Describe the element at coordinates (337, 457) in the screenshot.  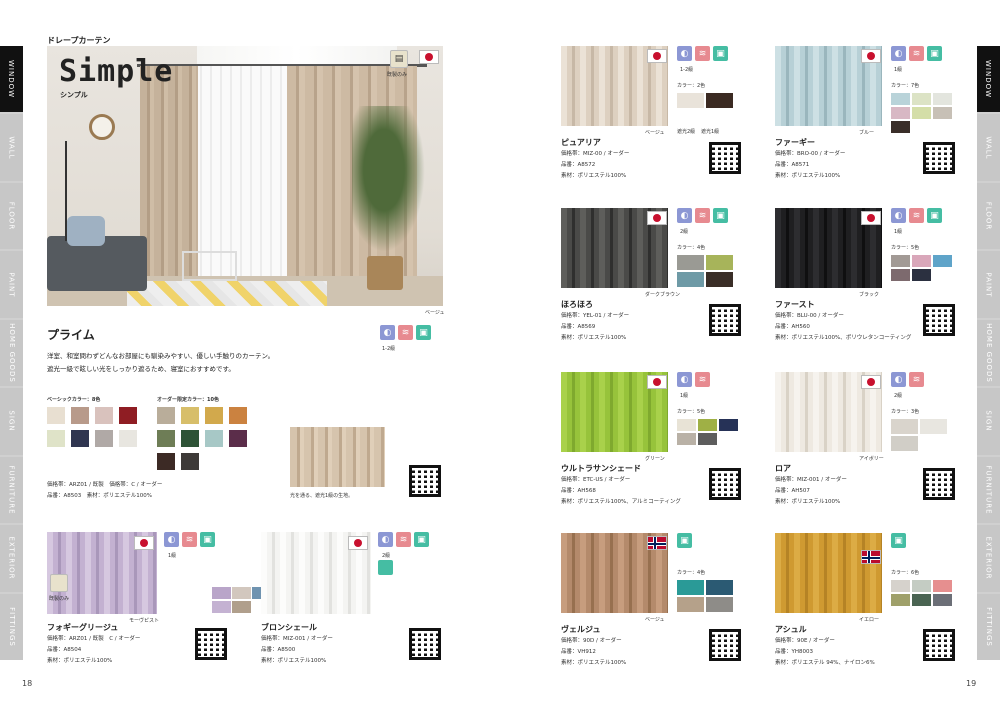
I see `prime-fabric-photo` at that location.